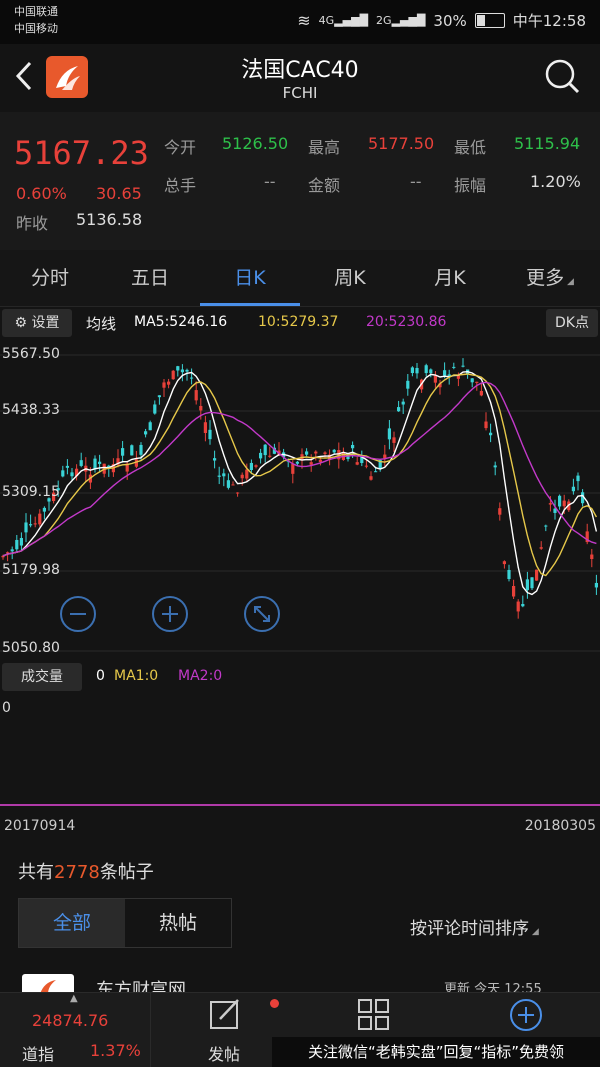 The width and height of the screenshot is (600, 1067). I want to click on index-value: 24874.76, so click(70, 1020).